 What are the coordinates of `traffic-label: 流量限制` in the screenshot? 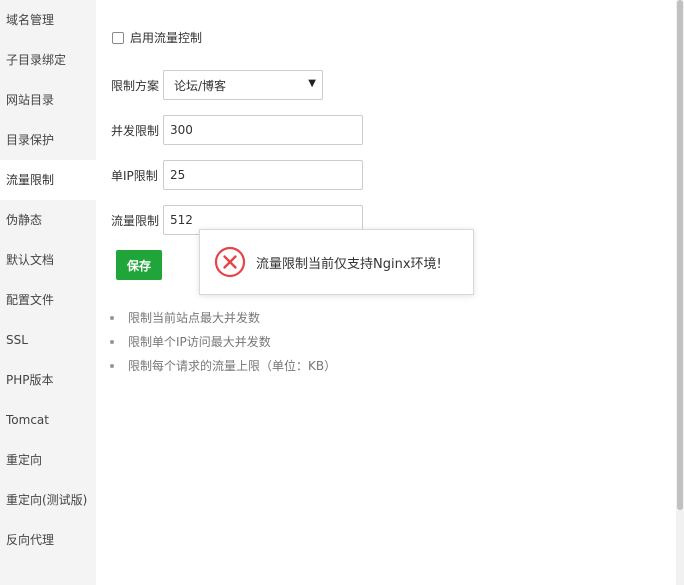 It's located at (135, 220).